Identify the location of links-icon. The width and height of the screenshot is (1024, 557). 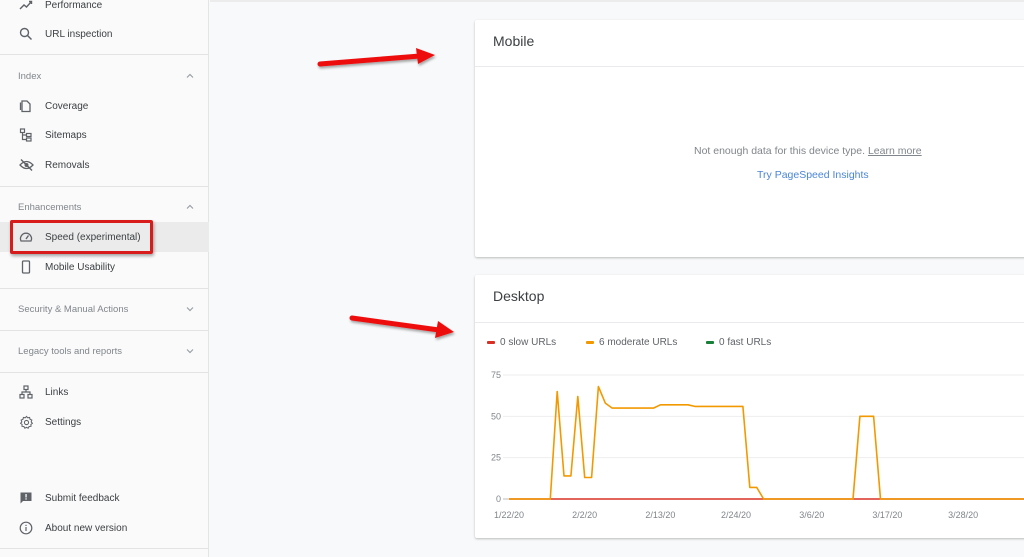
(26, 392).